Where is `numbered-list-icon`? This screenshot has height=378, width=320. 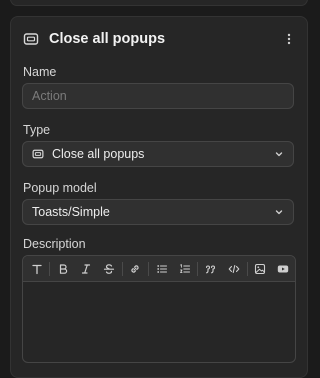 numbered-list-icon is located at coordinates (184, 268).